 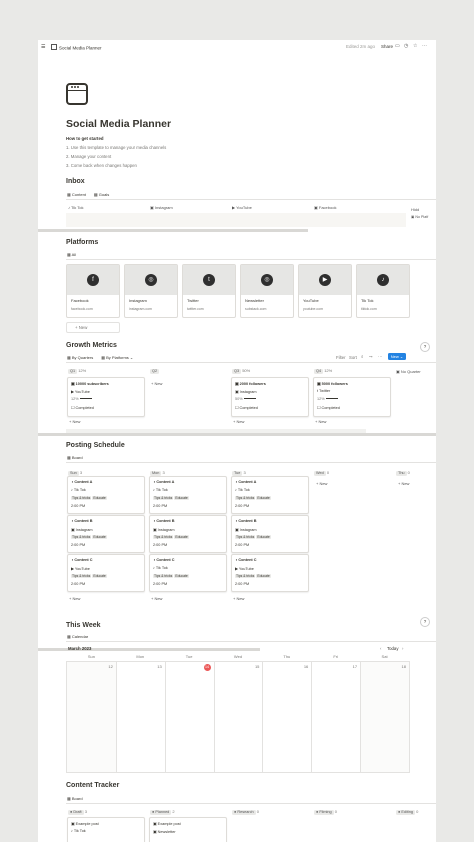 What do you see at coordinates (155, 371) in the screenshot?
I see `group-q2: Q2` at bounding box center [155, 371].